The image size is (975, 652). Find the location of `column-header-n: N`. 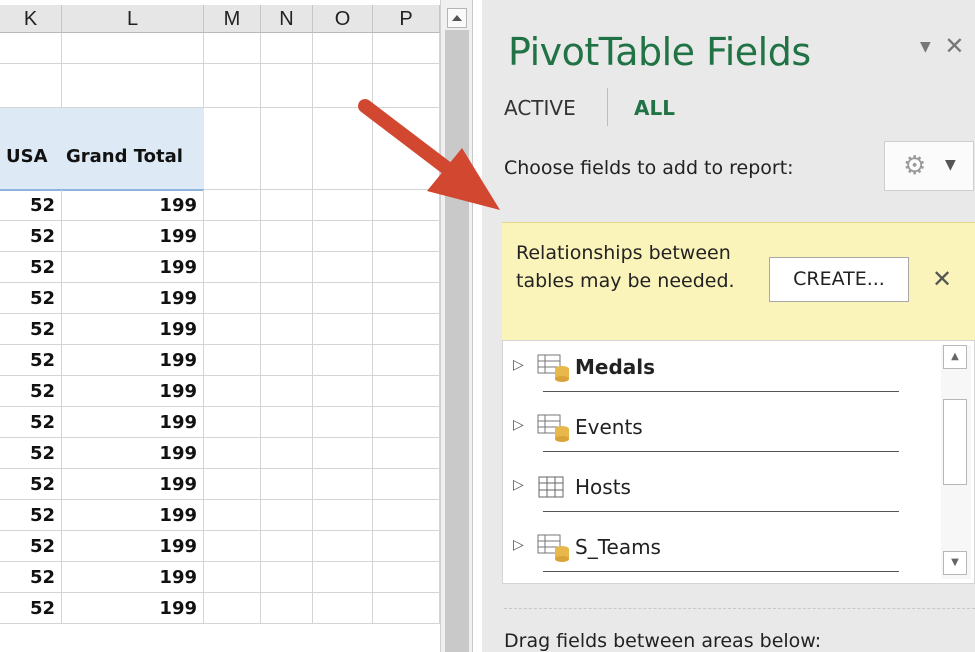

column-header-n: N is located at coordinates (287, 19).